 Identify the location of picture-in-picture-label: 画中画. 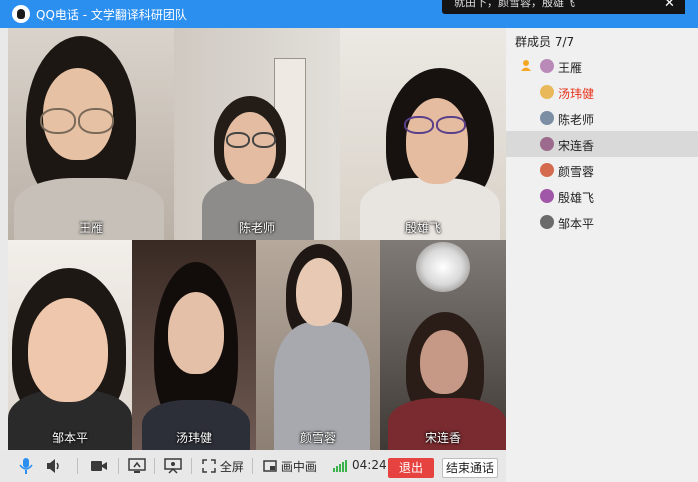
(298, 467).